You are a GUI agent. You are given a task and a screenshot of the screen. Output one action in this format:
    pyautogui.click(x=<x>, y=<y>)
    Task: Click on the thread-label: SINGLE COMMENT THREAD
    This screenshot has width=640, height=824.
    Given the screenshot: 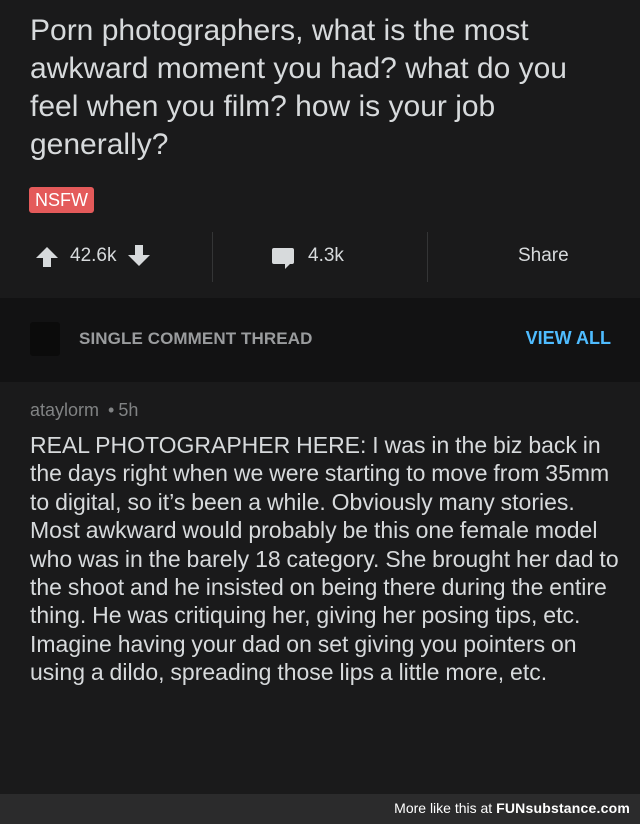 What is the action you would take?
    pyautogui.click(x=196, y=338)
    